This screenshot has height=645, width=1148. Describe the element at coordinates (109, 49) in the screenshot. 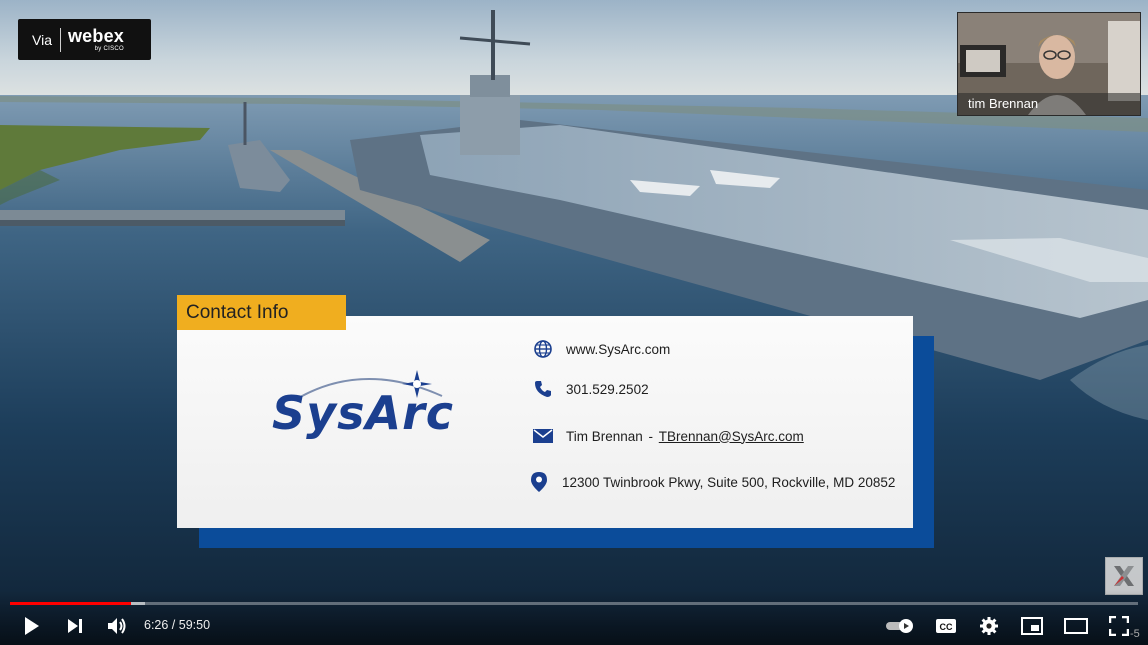

I see `cisco-sub-label: by CISCO` at that location.